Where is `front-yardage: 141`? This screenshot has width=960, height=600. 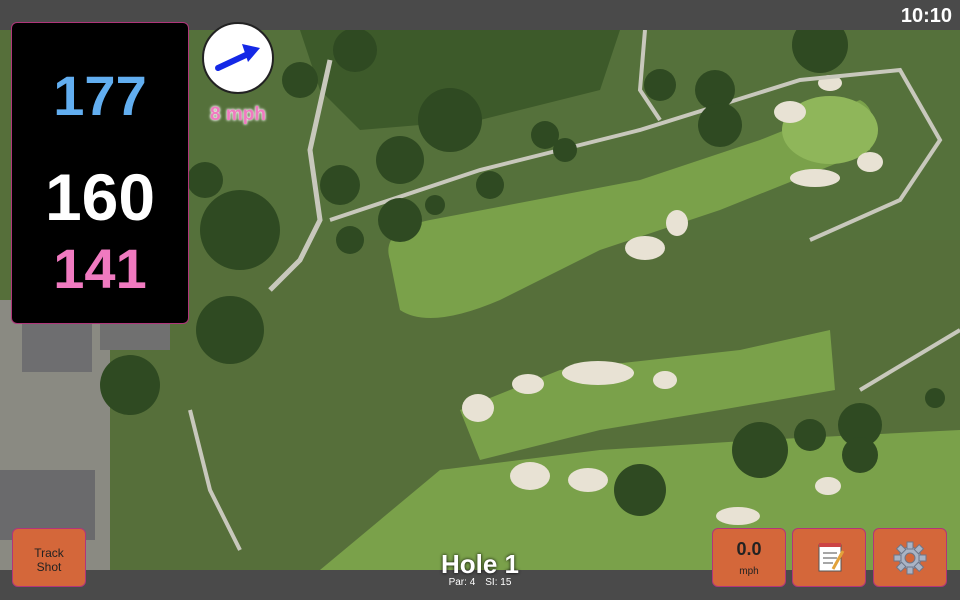
front-yardage: 141 is located at coordinates (100, 268).